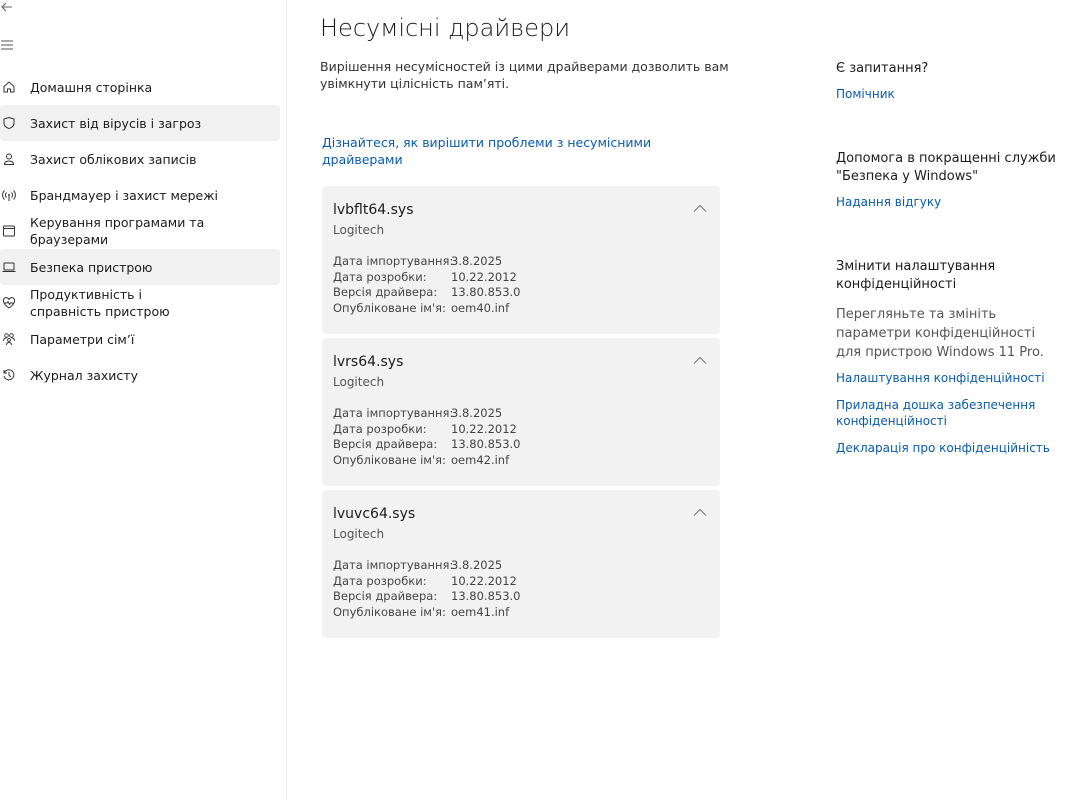 This screenshot has width=1080, height=800. What do you see at coordinates (480, 307) in the screenshot?
I see `published-value: oem40.inf` at bounding box center [480, 307].